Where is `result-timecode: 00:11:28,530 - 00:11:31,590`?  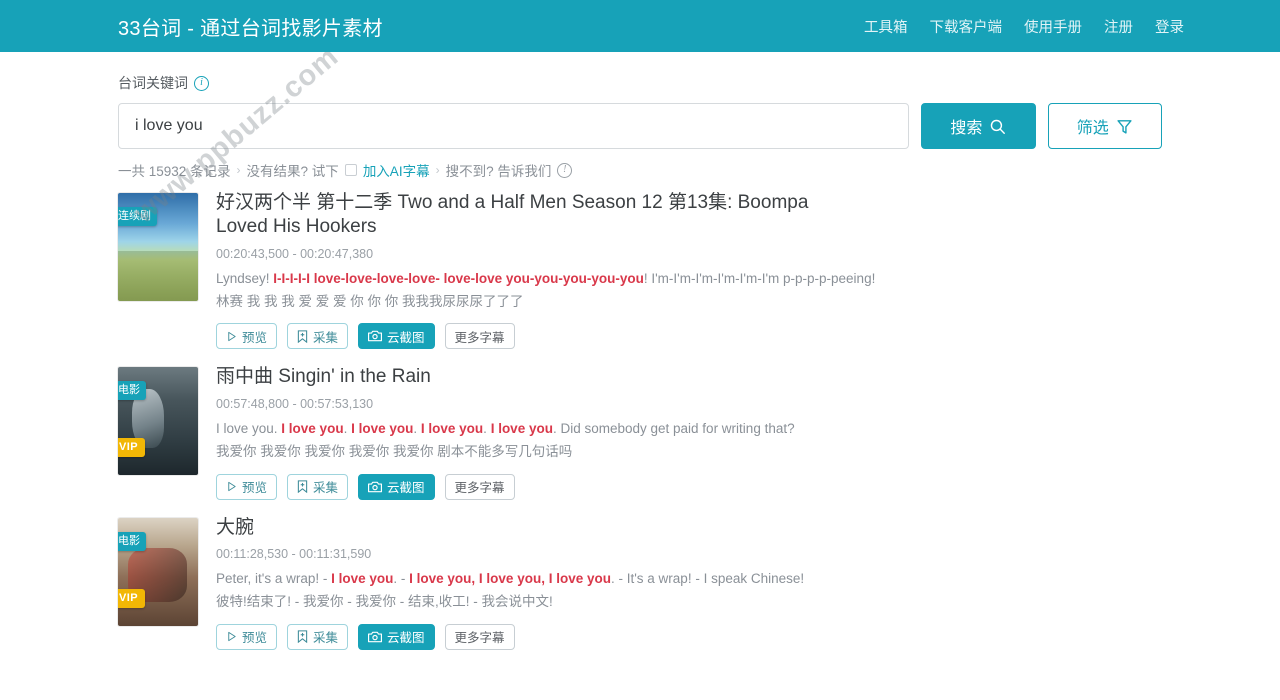 result-timecode: 00:11:28,530 - 00:11:31,590 is located at coordinates (294, 553).